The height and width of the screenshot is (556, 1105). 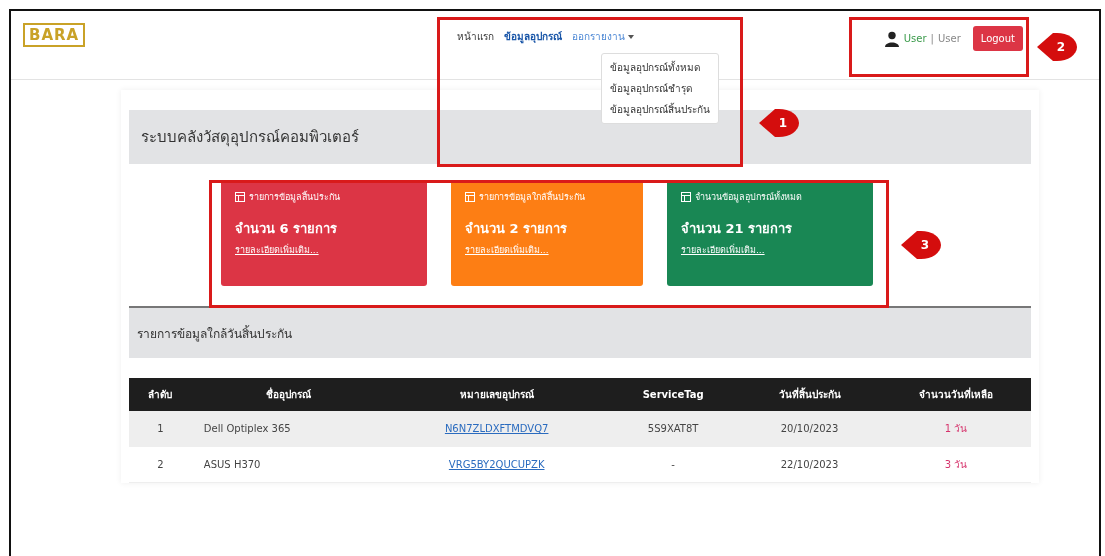 What do you see at coordinates (955, 429) in the screenshot?
I see `table-cell: 1 วัน` at bounding box center [955, 429].